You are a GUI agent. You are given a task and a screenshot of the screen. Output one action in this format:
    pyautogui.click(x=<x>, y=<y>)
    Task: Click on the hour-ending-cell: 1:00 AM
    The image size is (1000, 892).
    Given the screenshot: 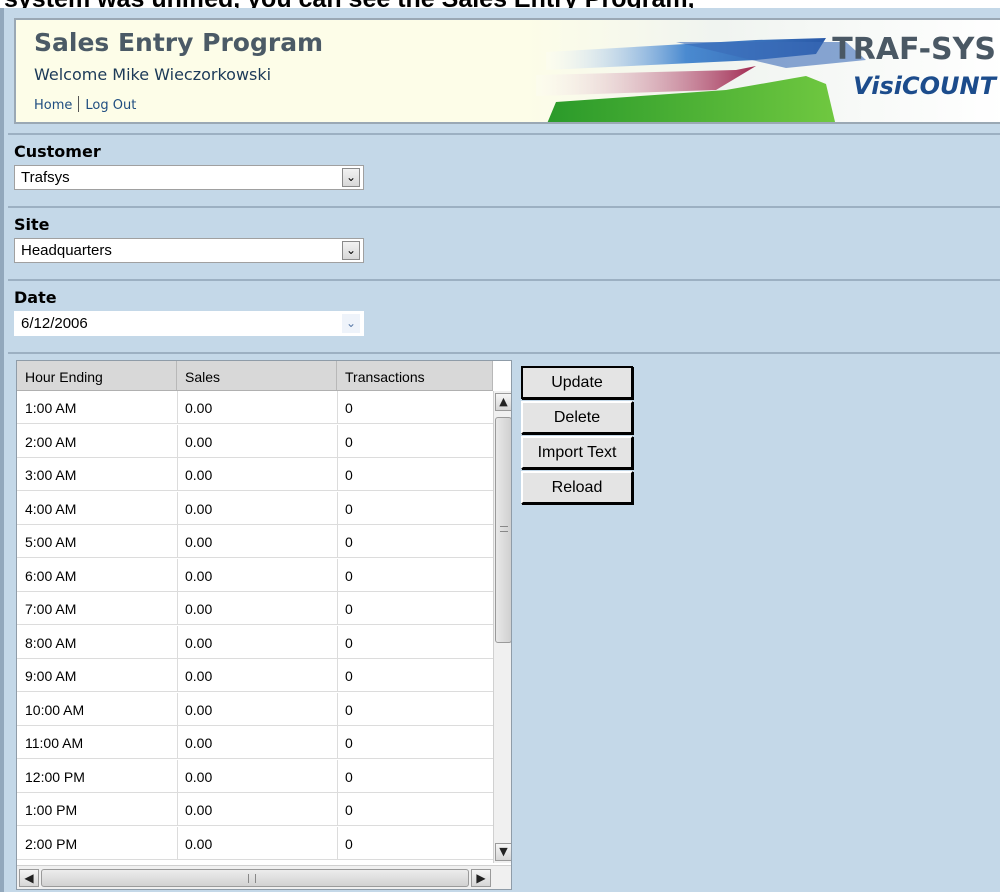 What is the action you would take?
    pyautogui.click(x=50, y=408)
    